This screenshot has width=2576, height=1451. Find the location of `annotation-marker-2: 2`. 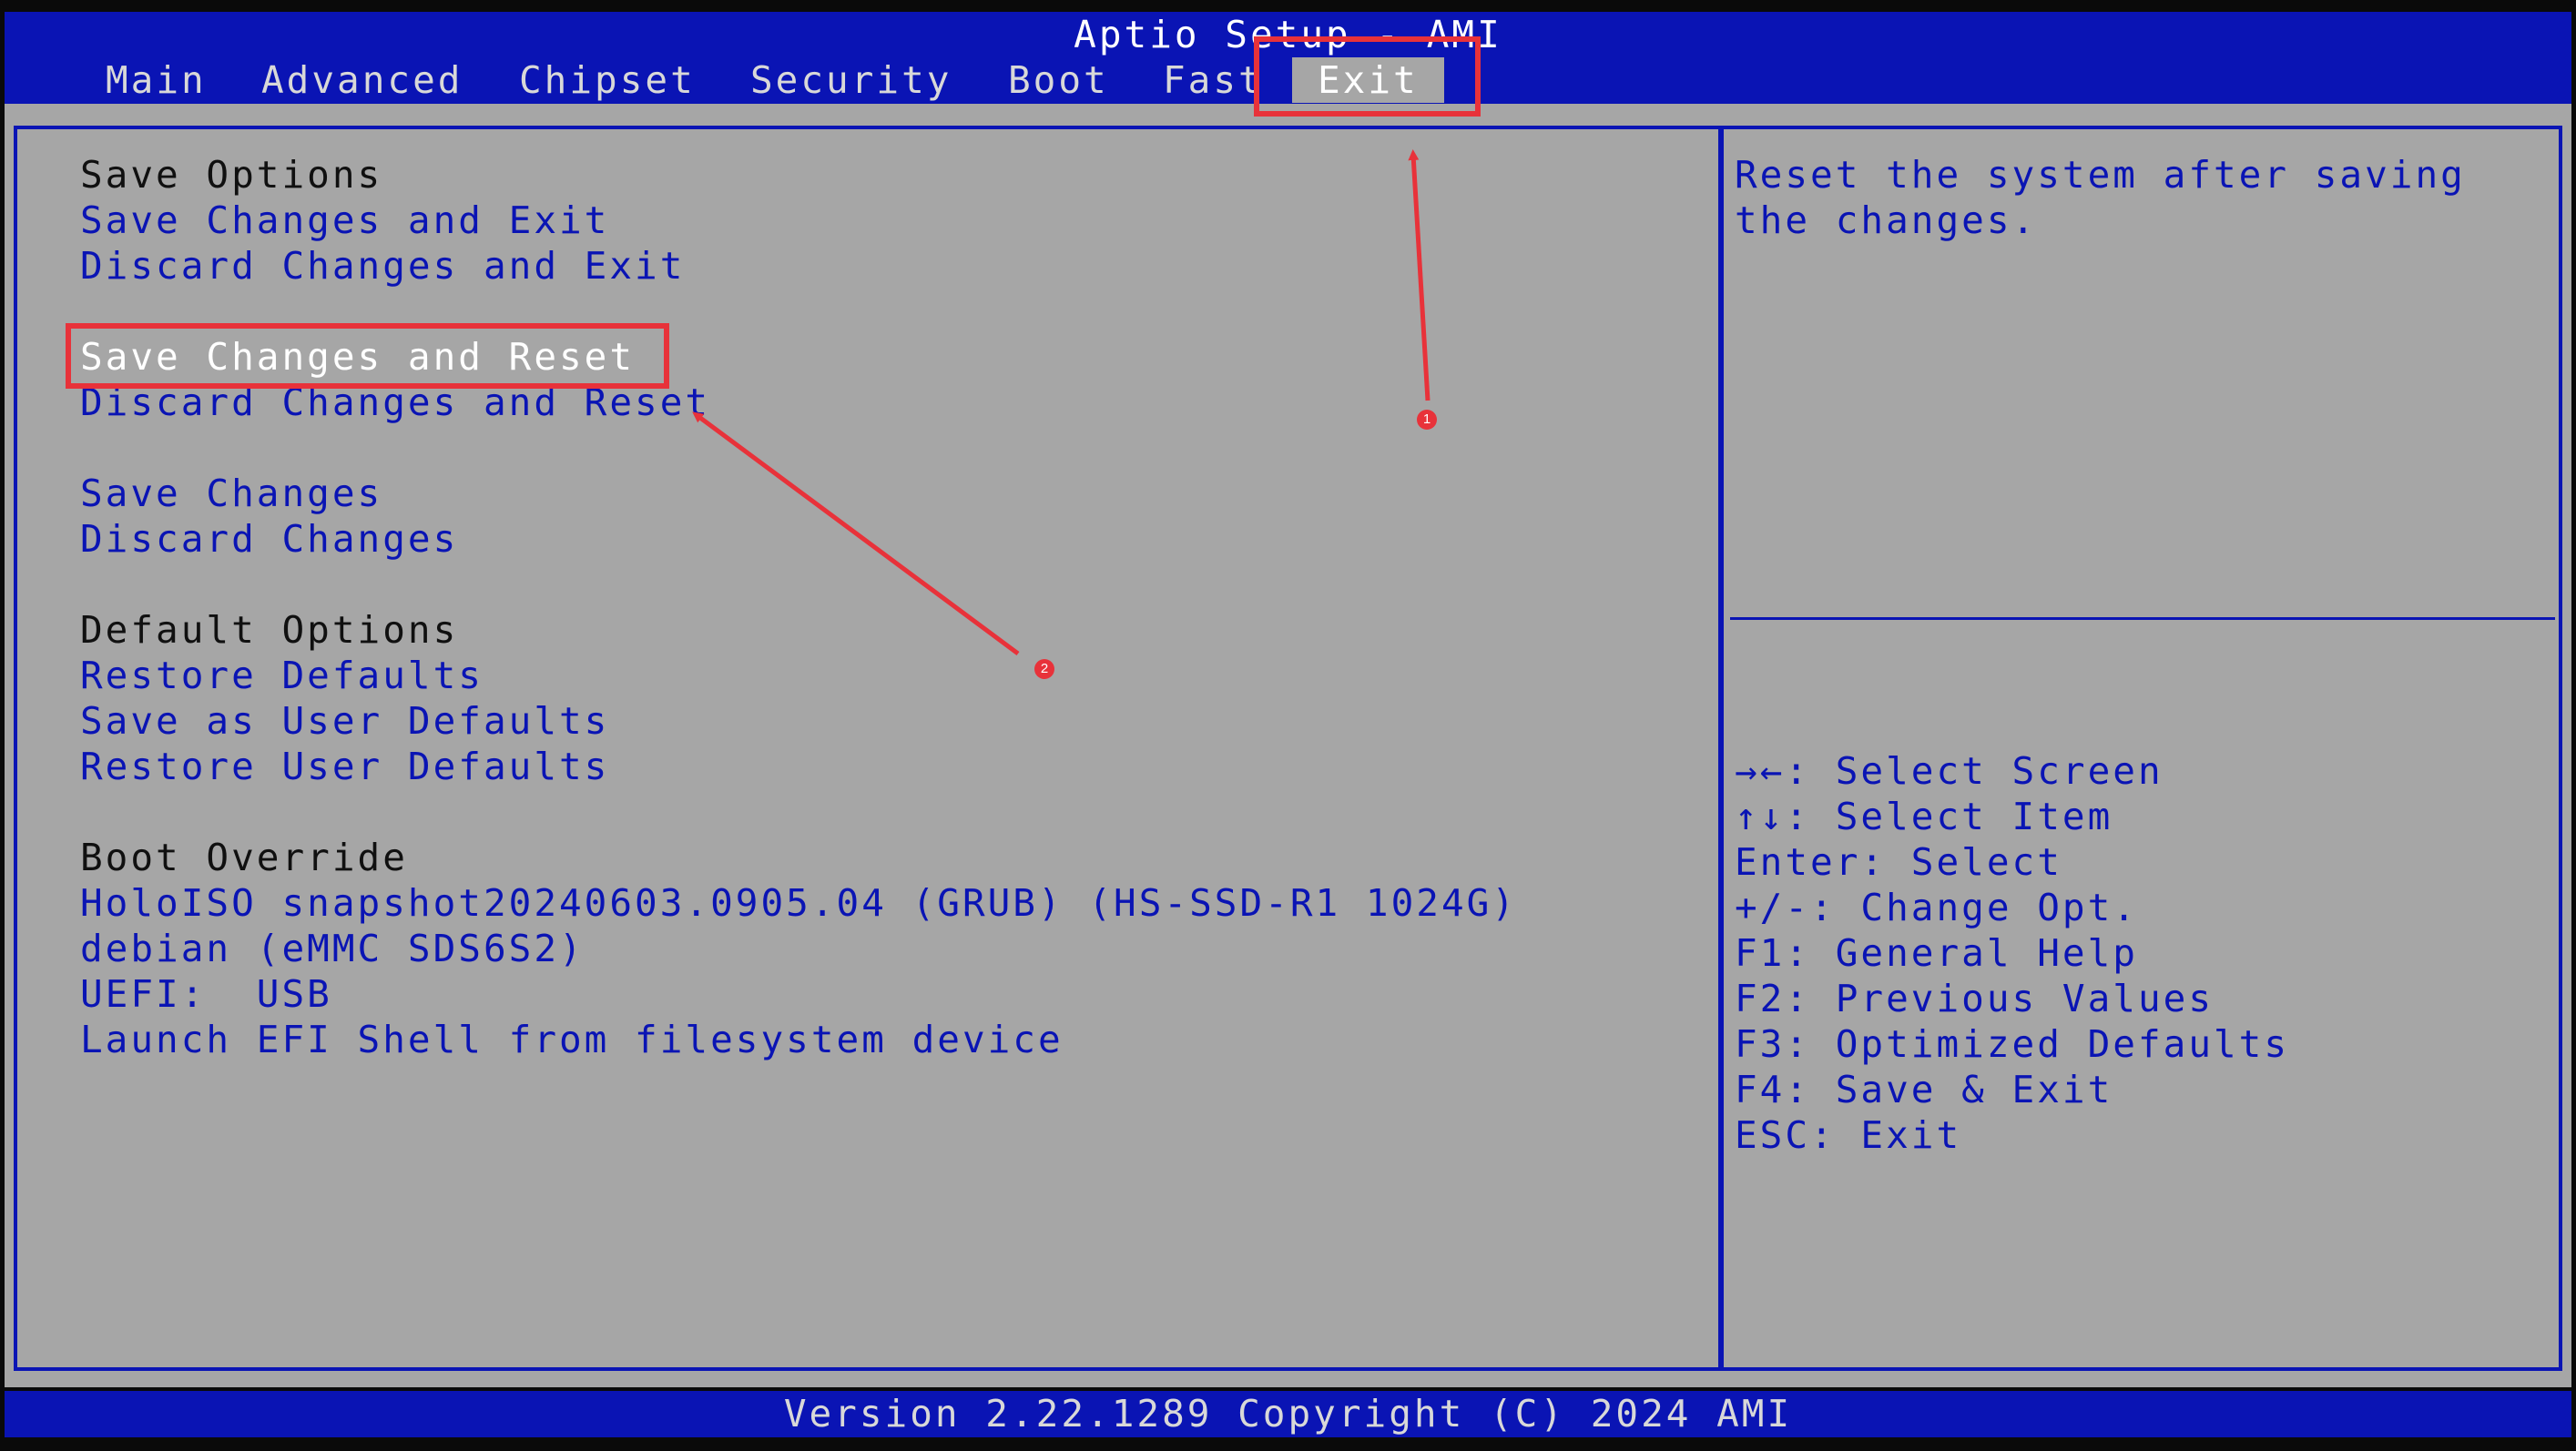

annotation-marker-2: 2 is located at coordinates (1044, 669).